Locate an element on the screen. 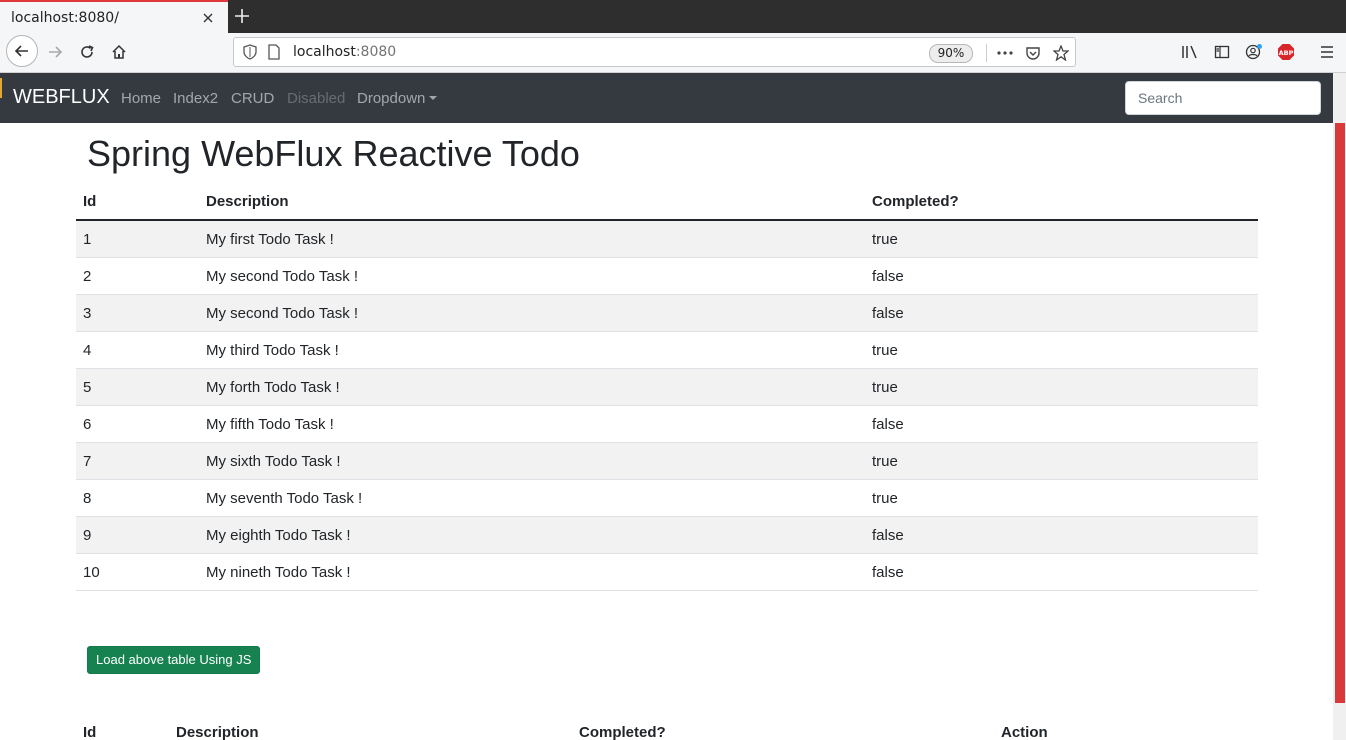 The width and height of the screenshot is (1346, 740). zoom-badge: 90% is located at coordinates (951, 53).